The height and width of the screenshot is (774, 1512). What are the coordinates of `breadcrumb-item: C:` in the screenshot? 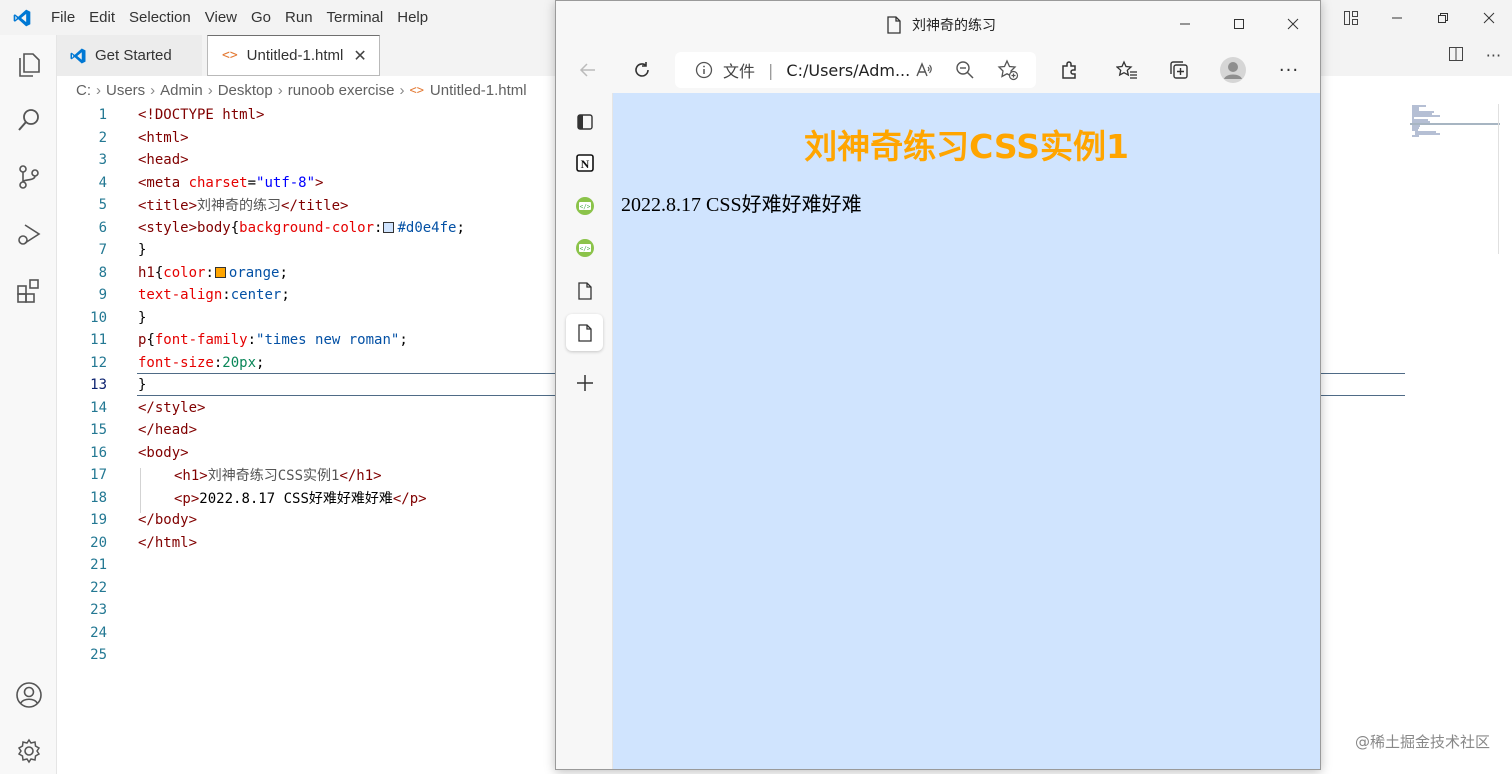 It's located at (83, 90).